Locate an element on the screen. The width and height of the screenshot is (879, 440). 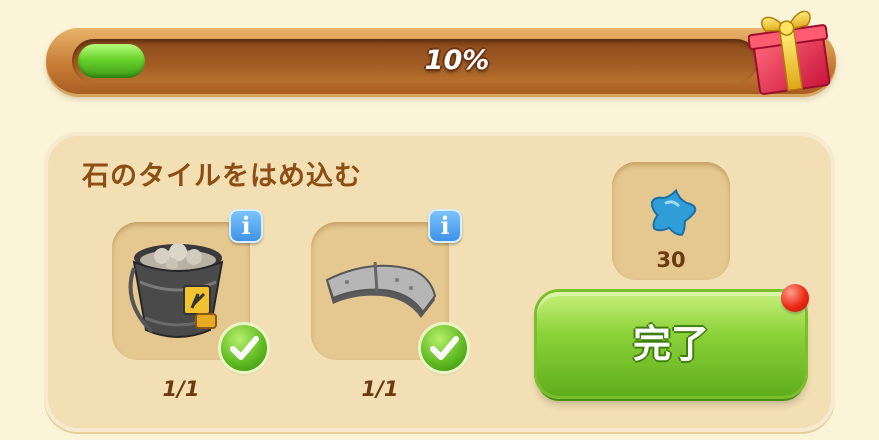
progress-label: 10% is located at coordinates (457, 60).